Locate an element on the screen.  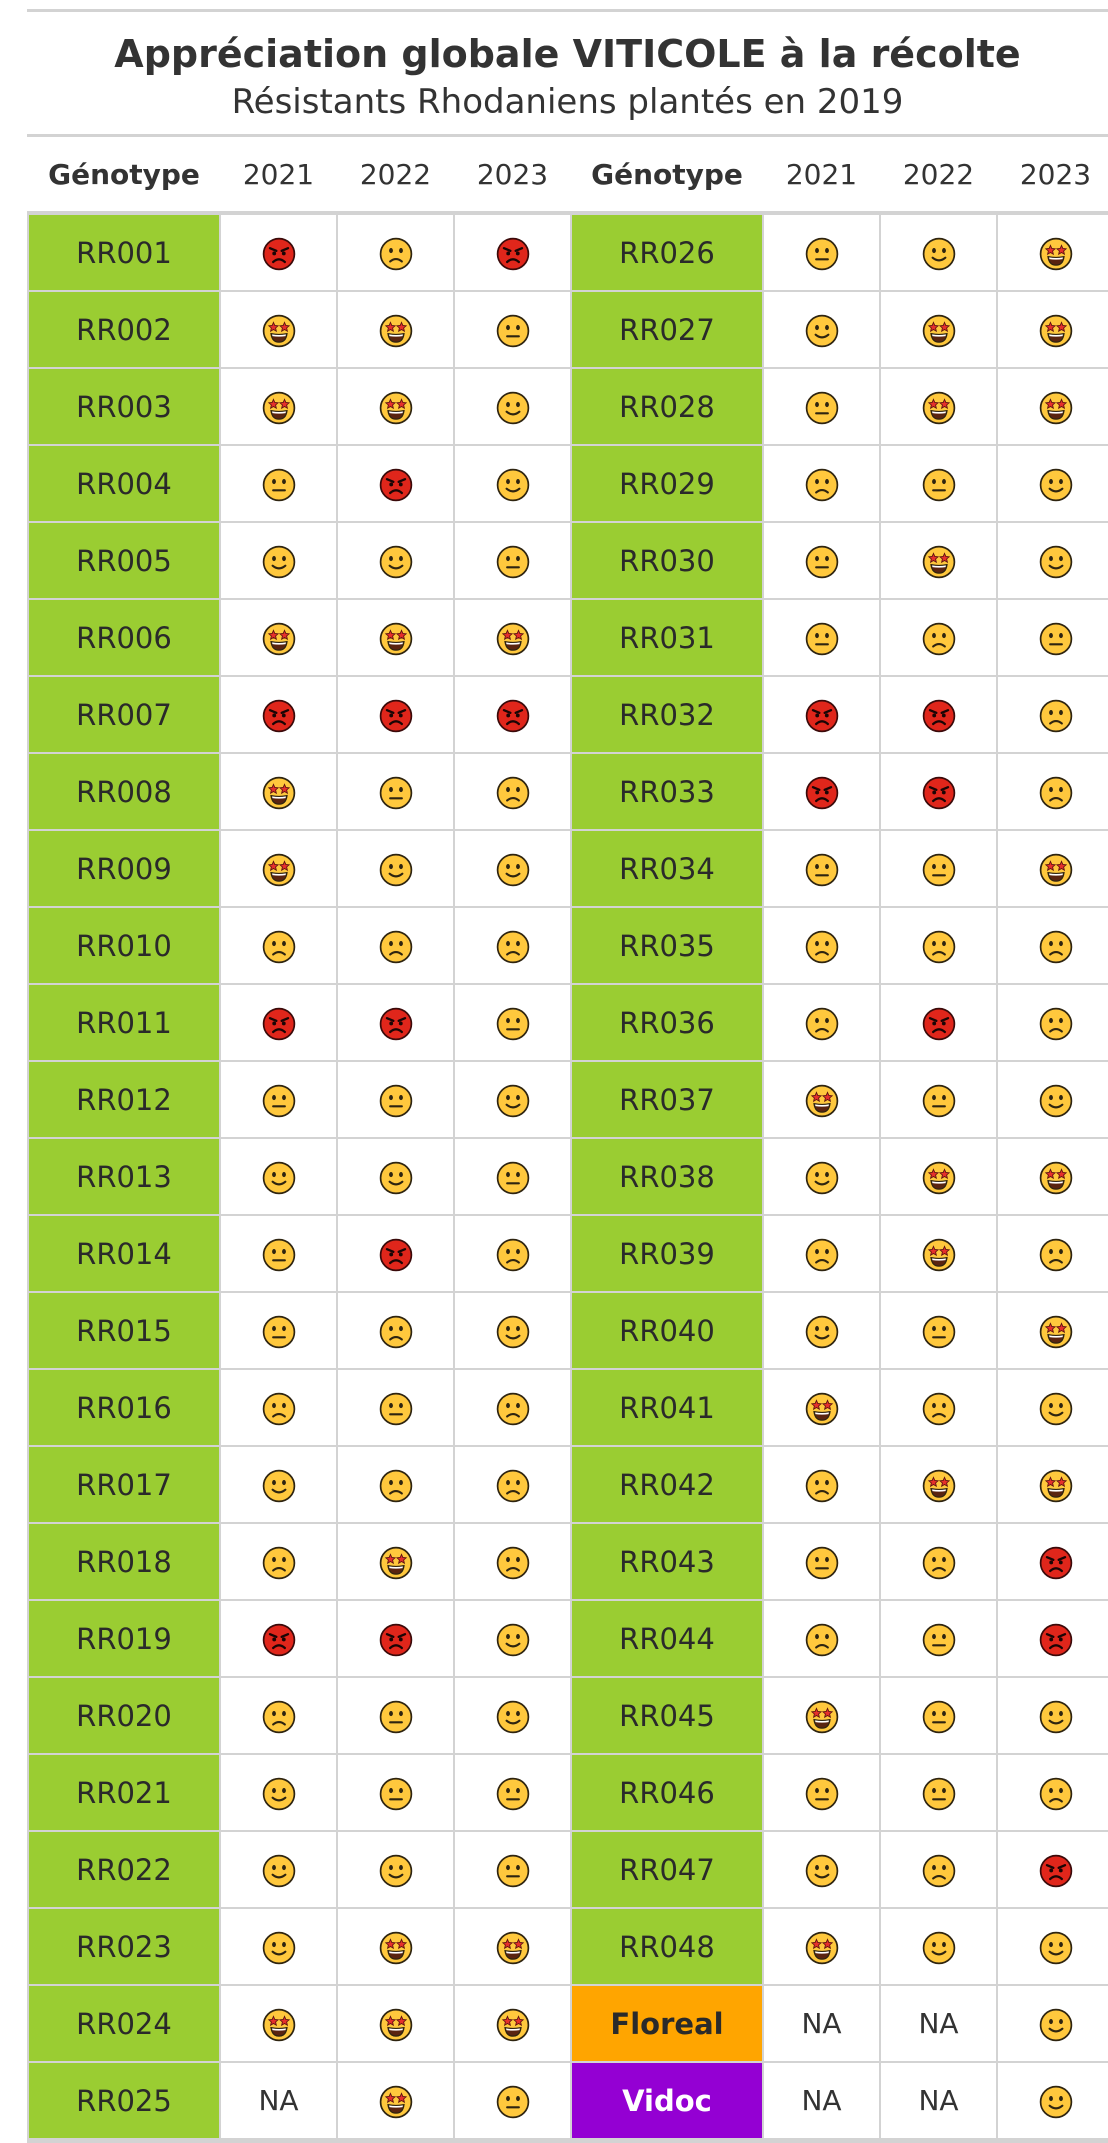
genotype-cell: RR025 is located at coordinates (124, 2100).